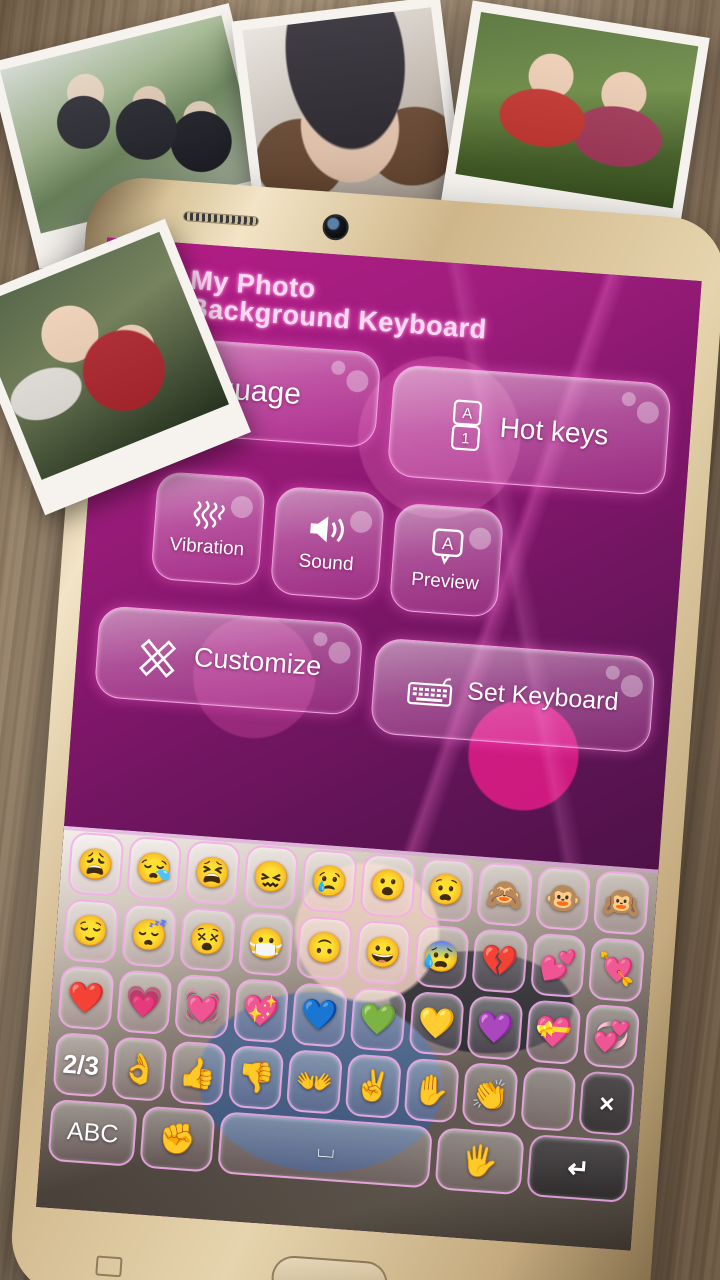 The image size is (720, 1280). Describe the element at coordinates (139, 1069) in the screenshot. I see `emoji-key: 👌` at that location.